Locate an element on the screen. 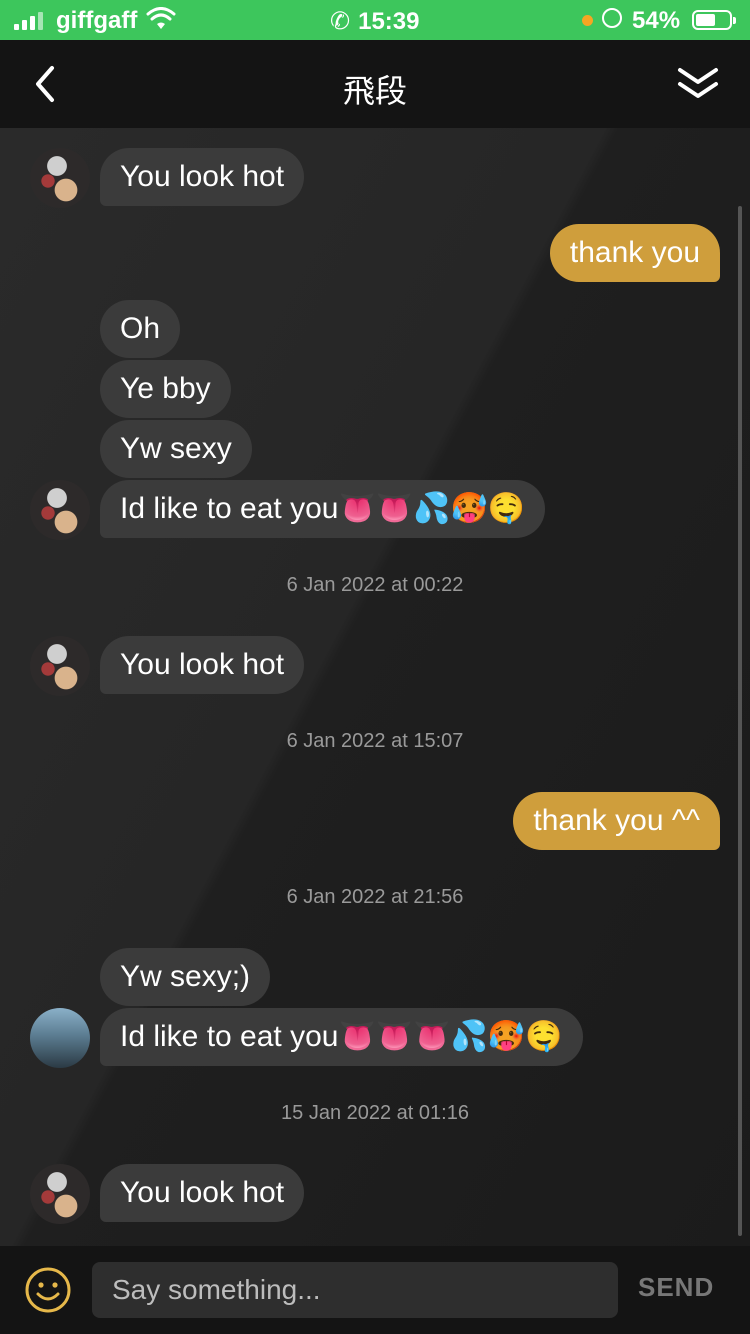  incoming-message: Yw sexy is located at coordinates (176, 449).